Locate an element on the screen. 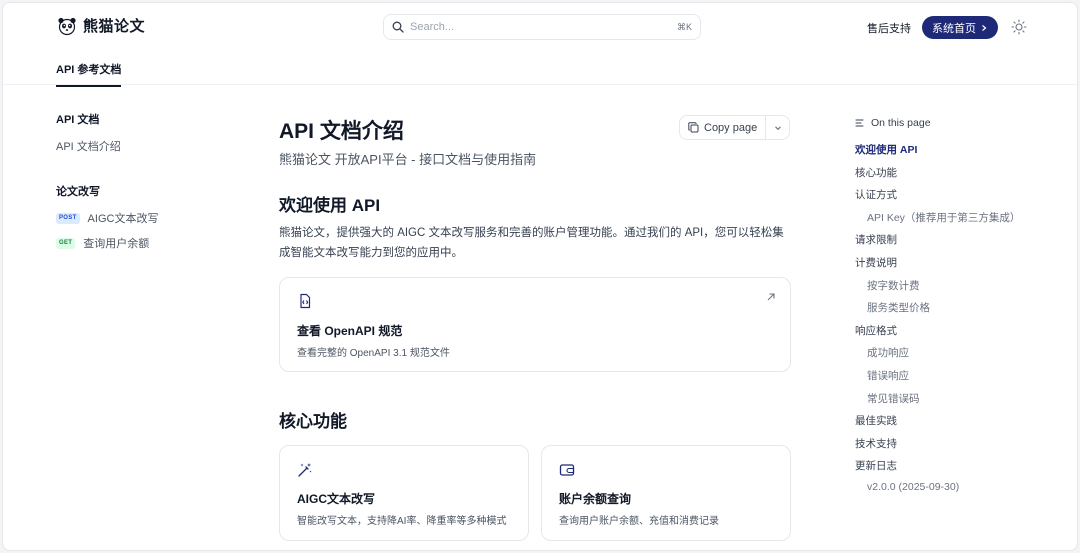  copy-page-group: Copy page is located at coordinates (734, 127).